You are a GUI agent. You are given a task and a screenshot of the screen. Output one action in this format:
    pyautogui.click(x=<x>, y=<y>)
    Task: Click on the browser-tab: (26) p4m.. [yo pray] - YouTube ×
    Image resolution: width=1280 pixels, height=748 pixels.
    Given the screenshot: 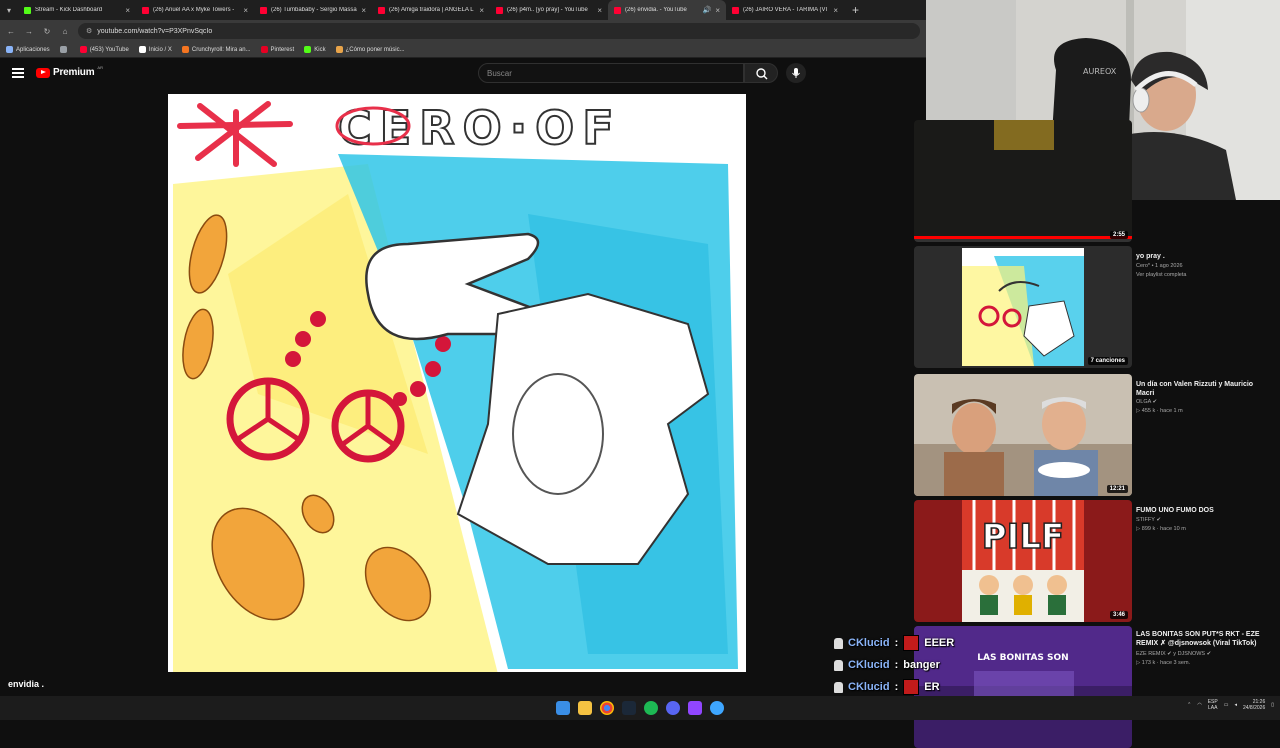 What is the action you would take?
    pyautogui.click(x=549, y=10)
    